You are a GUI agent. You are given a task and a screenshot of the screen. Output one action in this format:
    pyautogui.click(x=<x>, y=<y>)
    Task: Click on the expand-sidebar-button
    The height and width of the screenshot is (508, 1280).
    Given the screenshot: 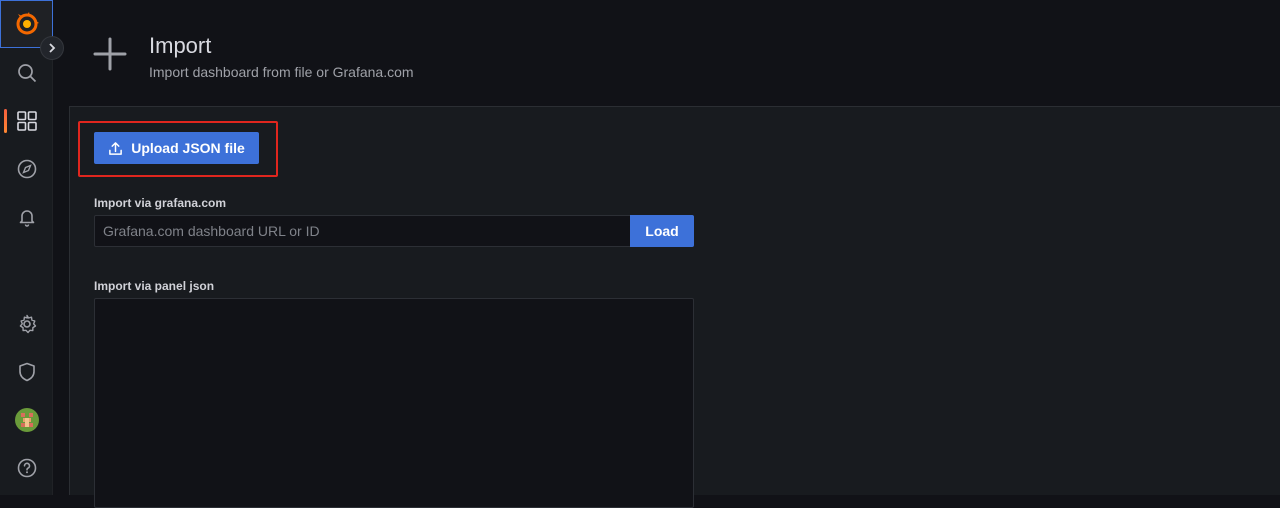 What is the action you would take?
    pyautogui.click(x=52, y=48)
    